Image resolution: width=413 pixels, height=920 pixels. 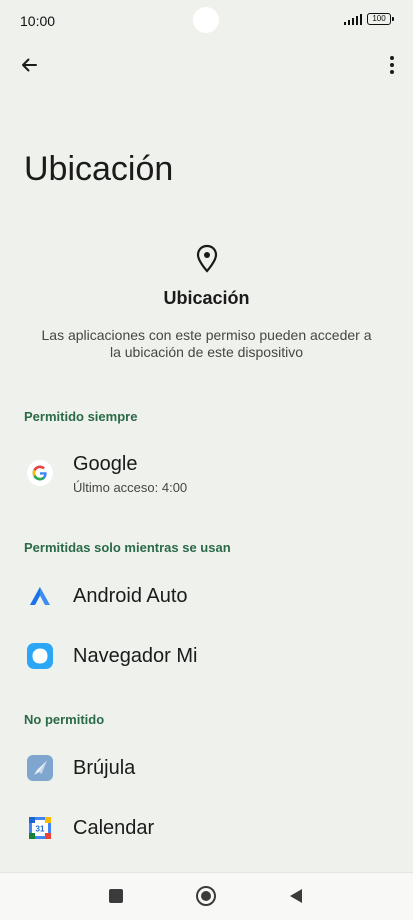 I want to click on more-vert-icon, so click(x=392, y=65).